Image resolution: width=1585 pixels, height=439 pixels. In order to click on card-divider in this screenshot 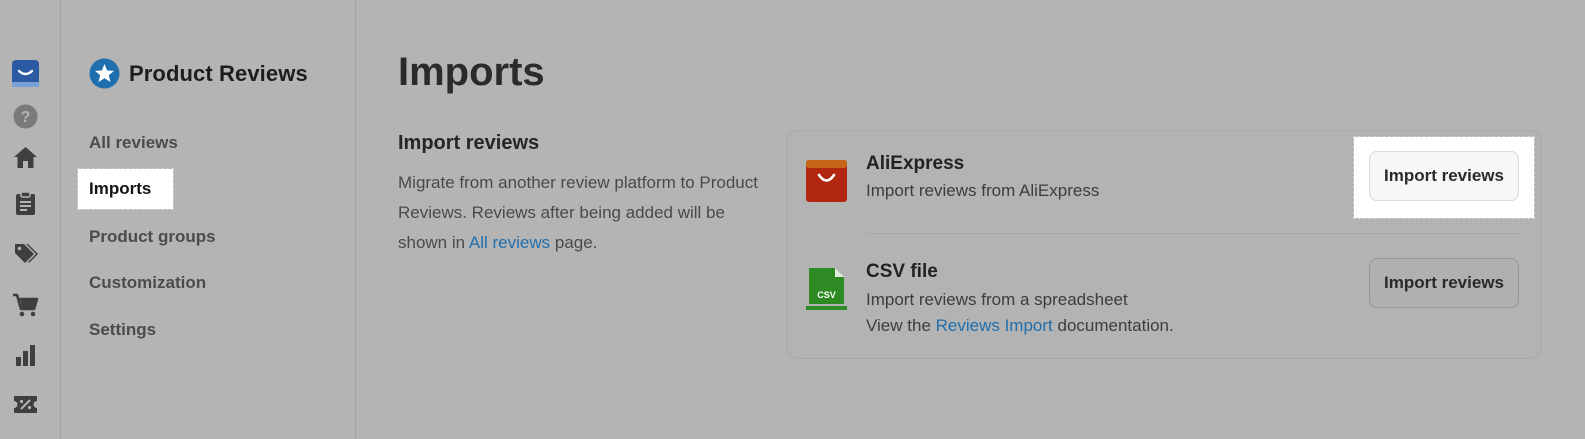, I will do `click(1192, 233)`.